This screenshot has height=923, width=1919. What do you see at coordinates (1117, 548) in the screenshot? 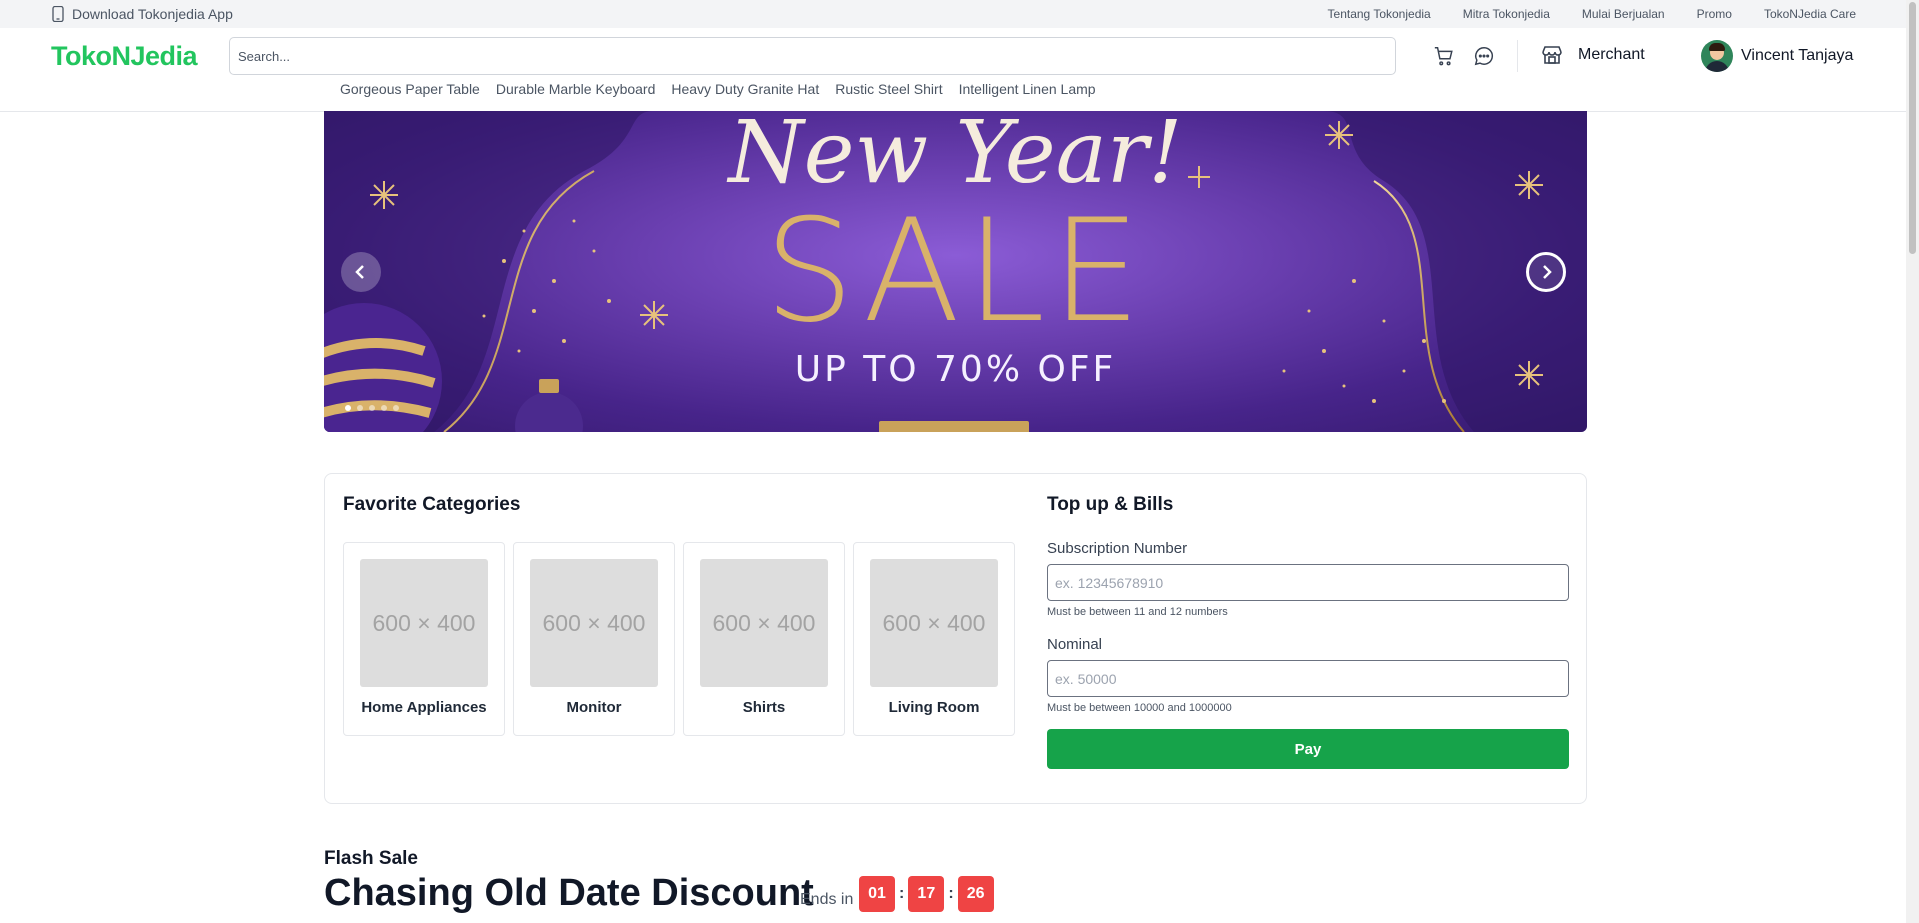
I see `subscription-number-label: Subscription Number` at bounding box center [1117, 548].